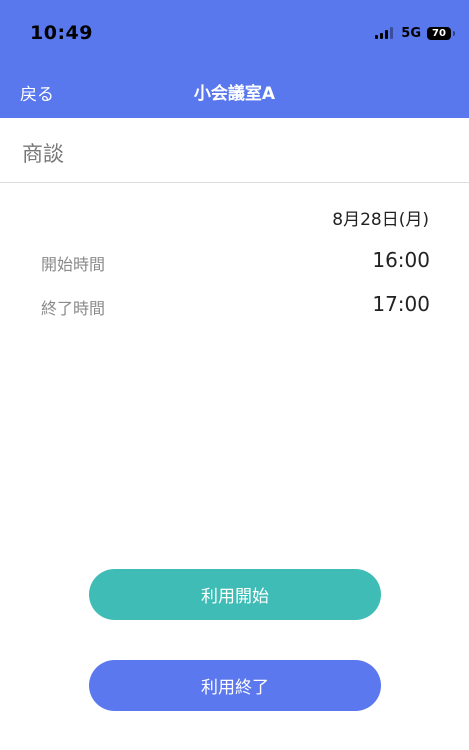 The image size is (469, 750). I want to click on network-type: 5G, so click(411, 33).